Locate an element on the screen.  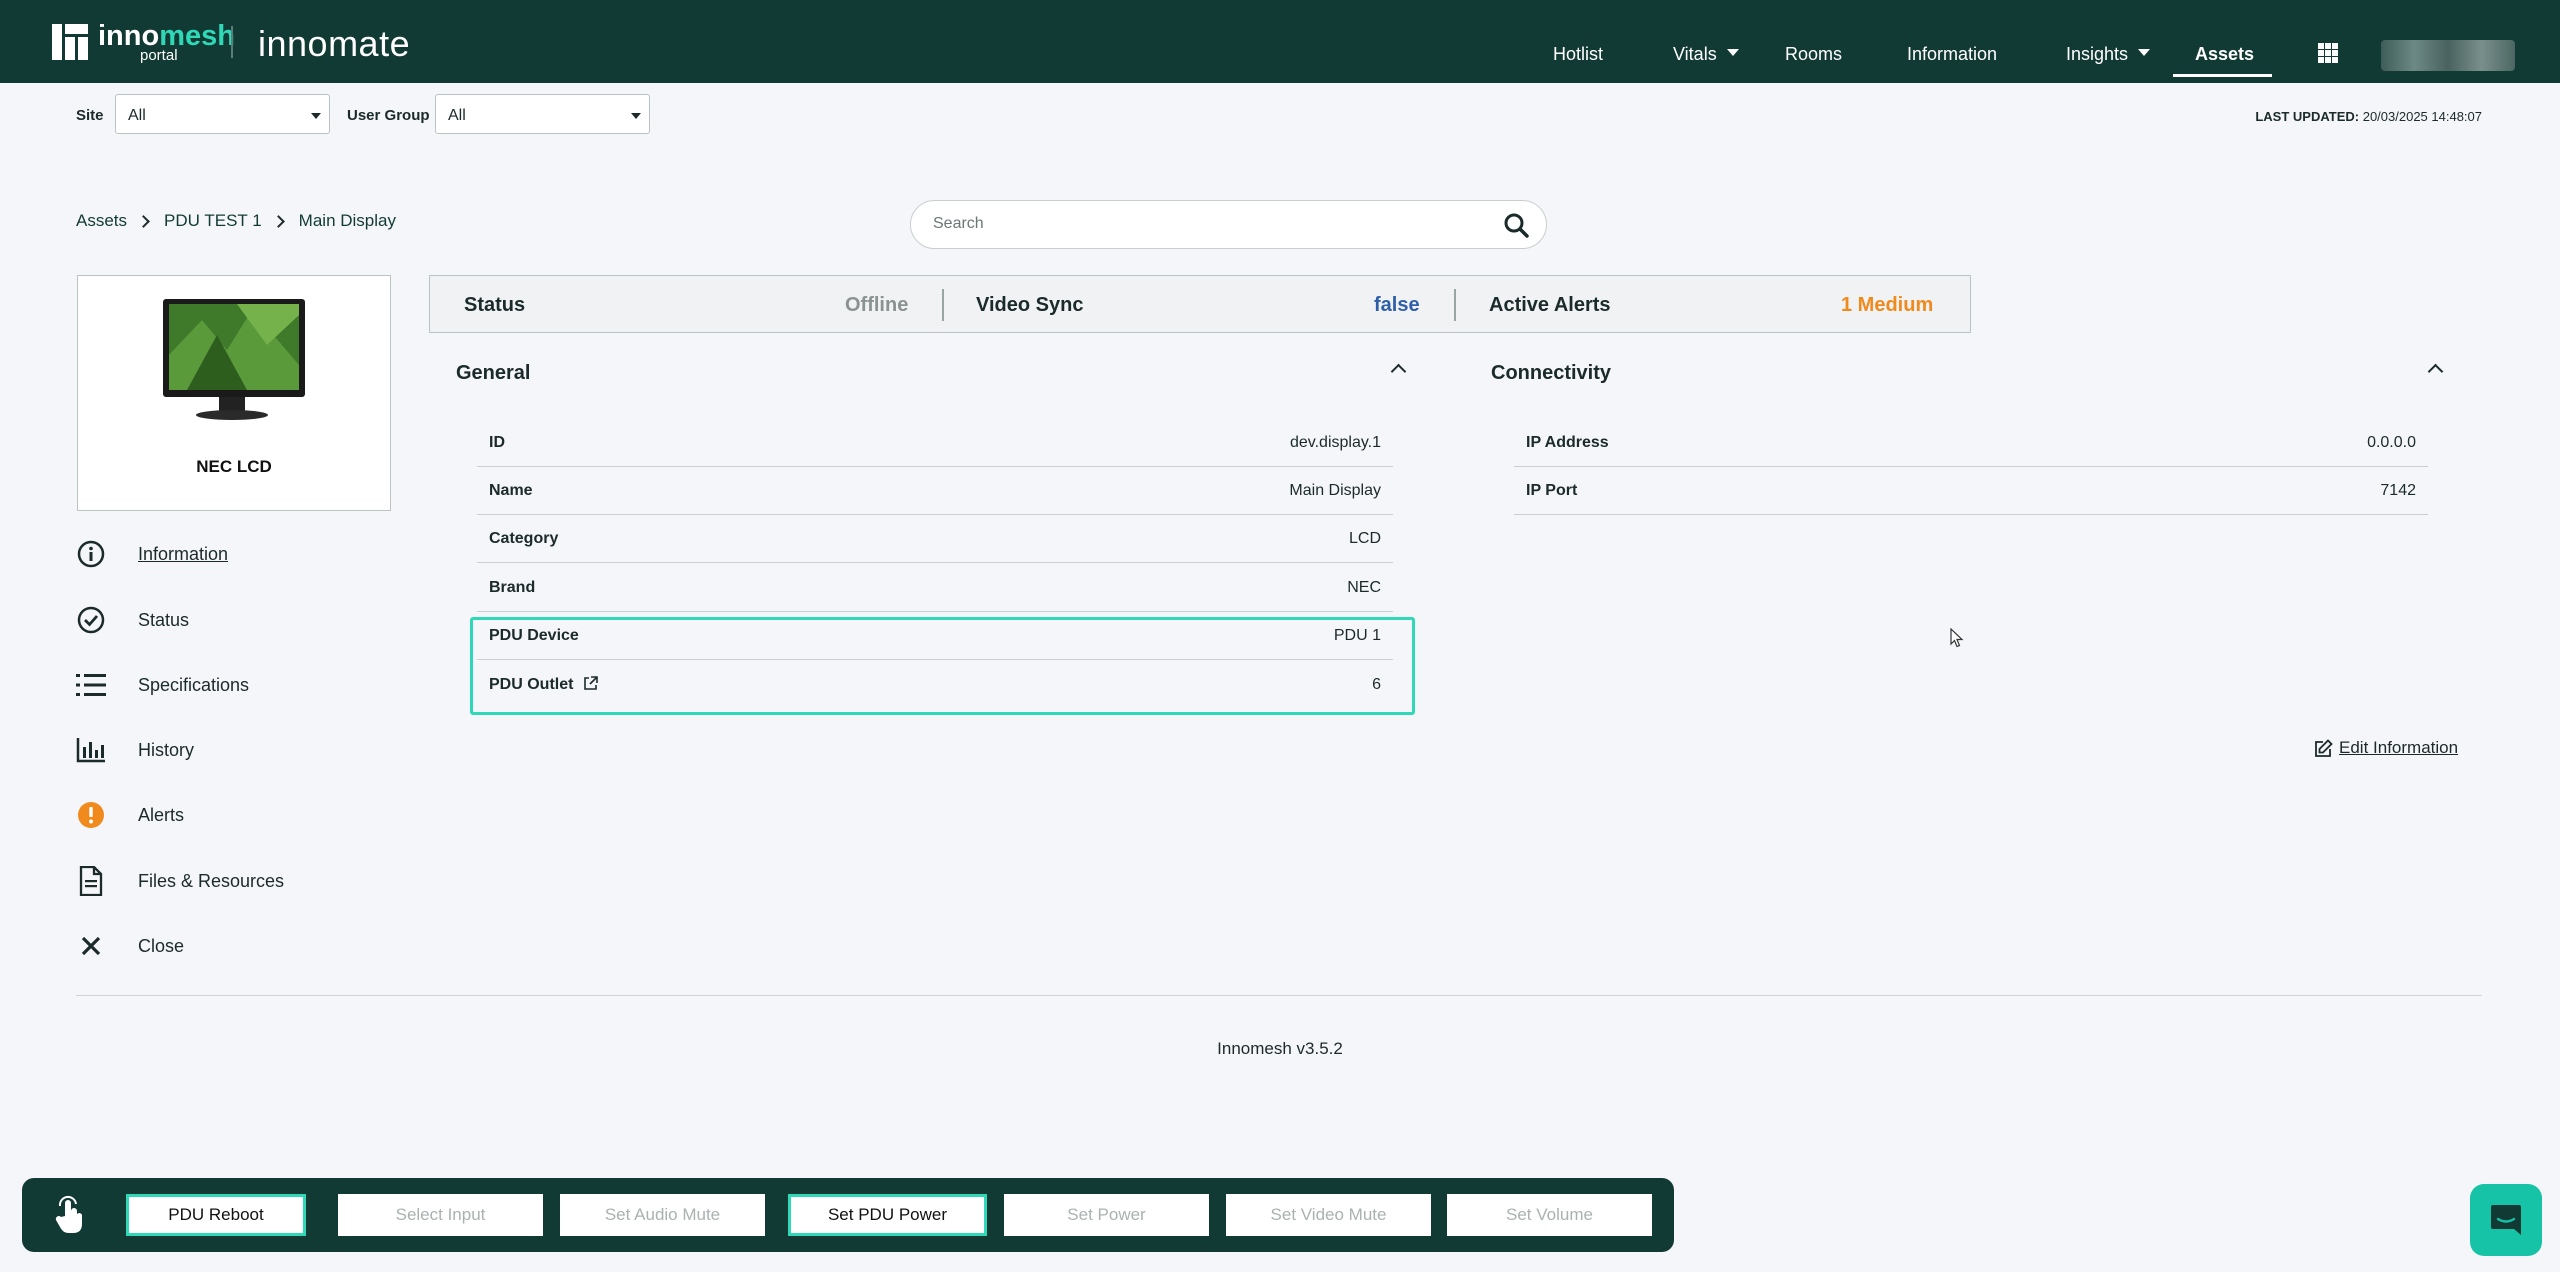
version-label: Innomesh v3.5.2 is located at coordinates (1280, 1048).